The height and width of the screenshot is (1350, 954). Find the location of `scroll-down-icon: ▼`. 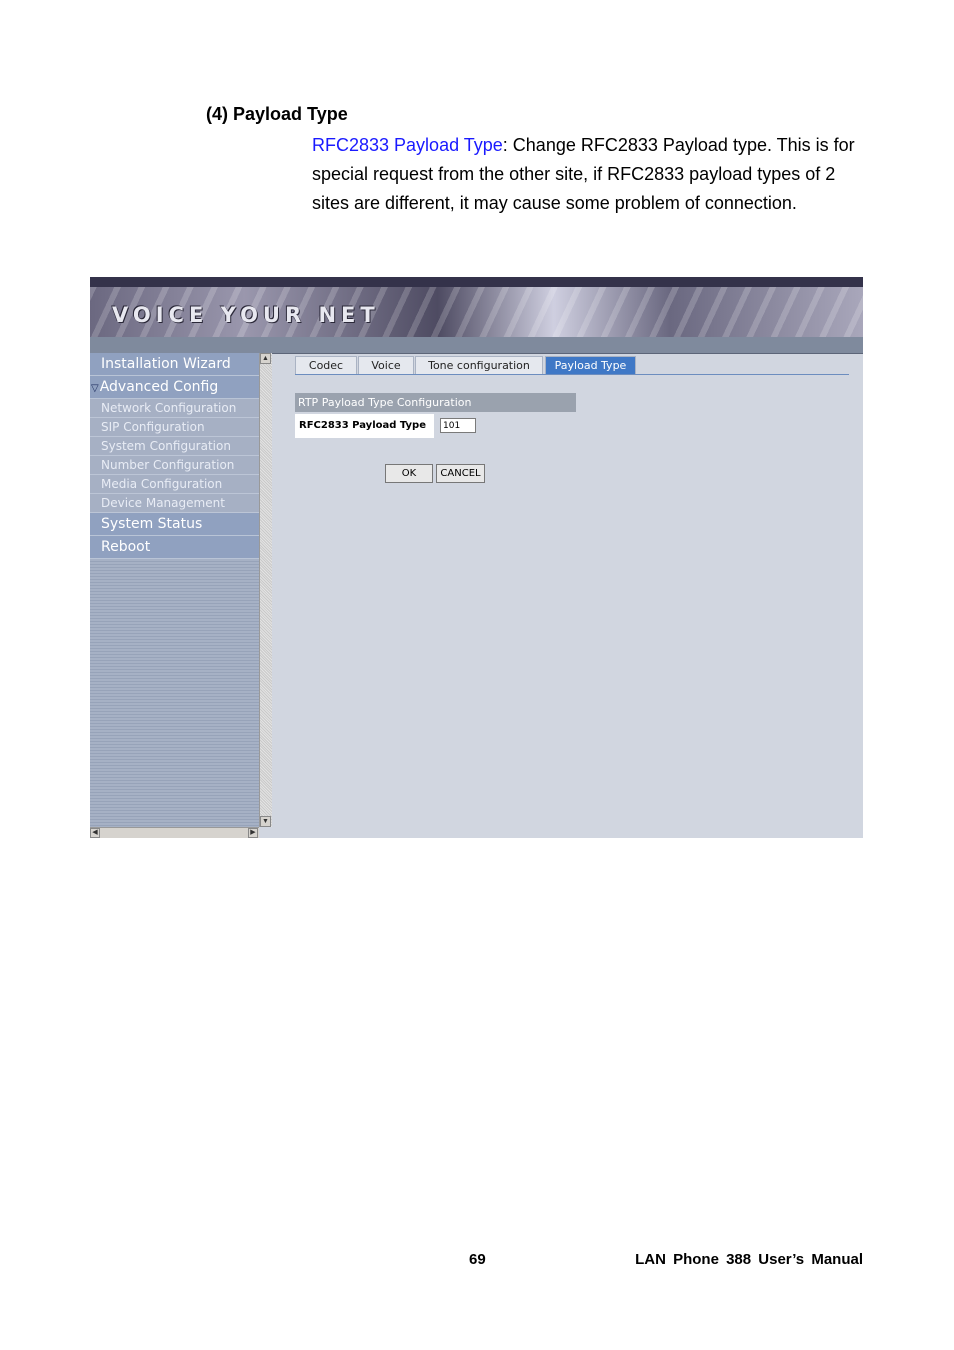

scroll-down-icon: ▼ is located at coordinates (265, 821).